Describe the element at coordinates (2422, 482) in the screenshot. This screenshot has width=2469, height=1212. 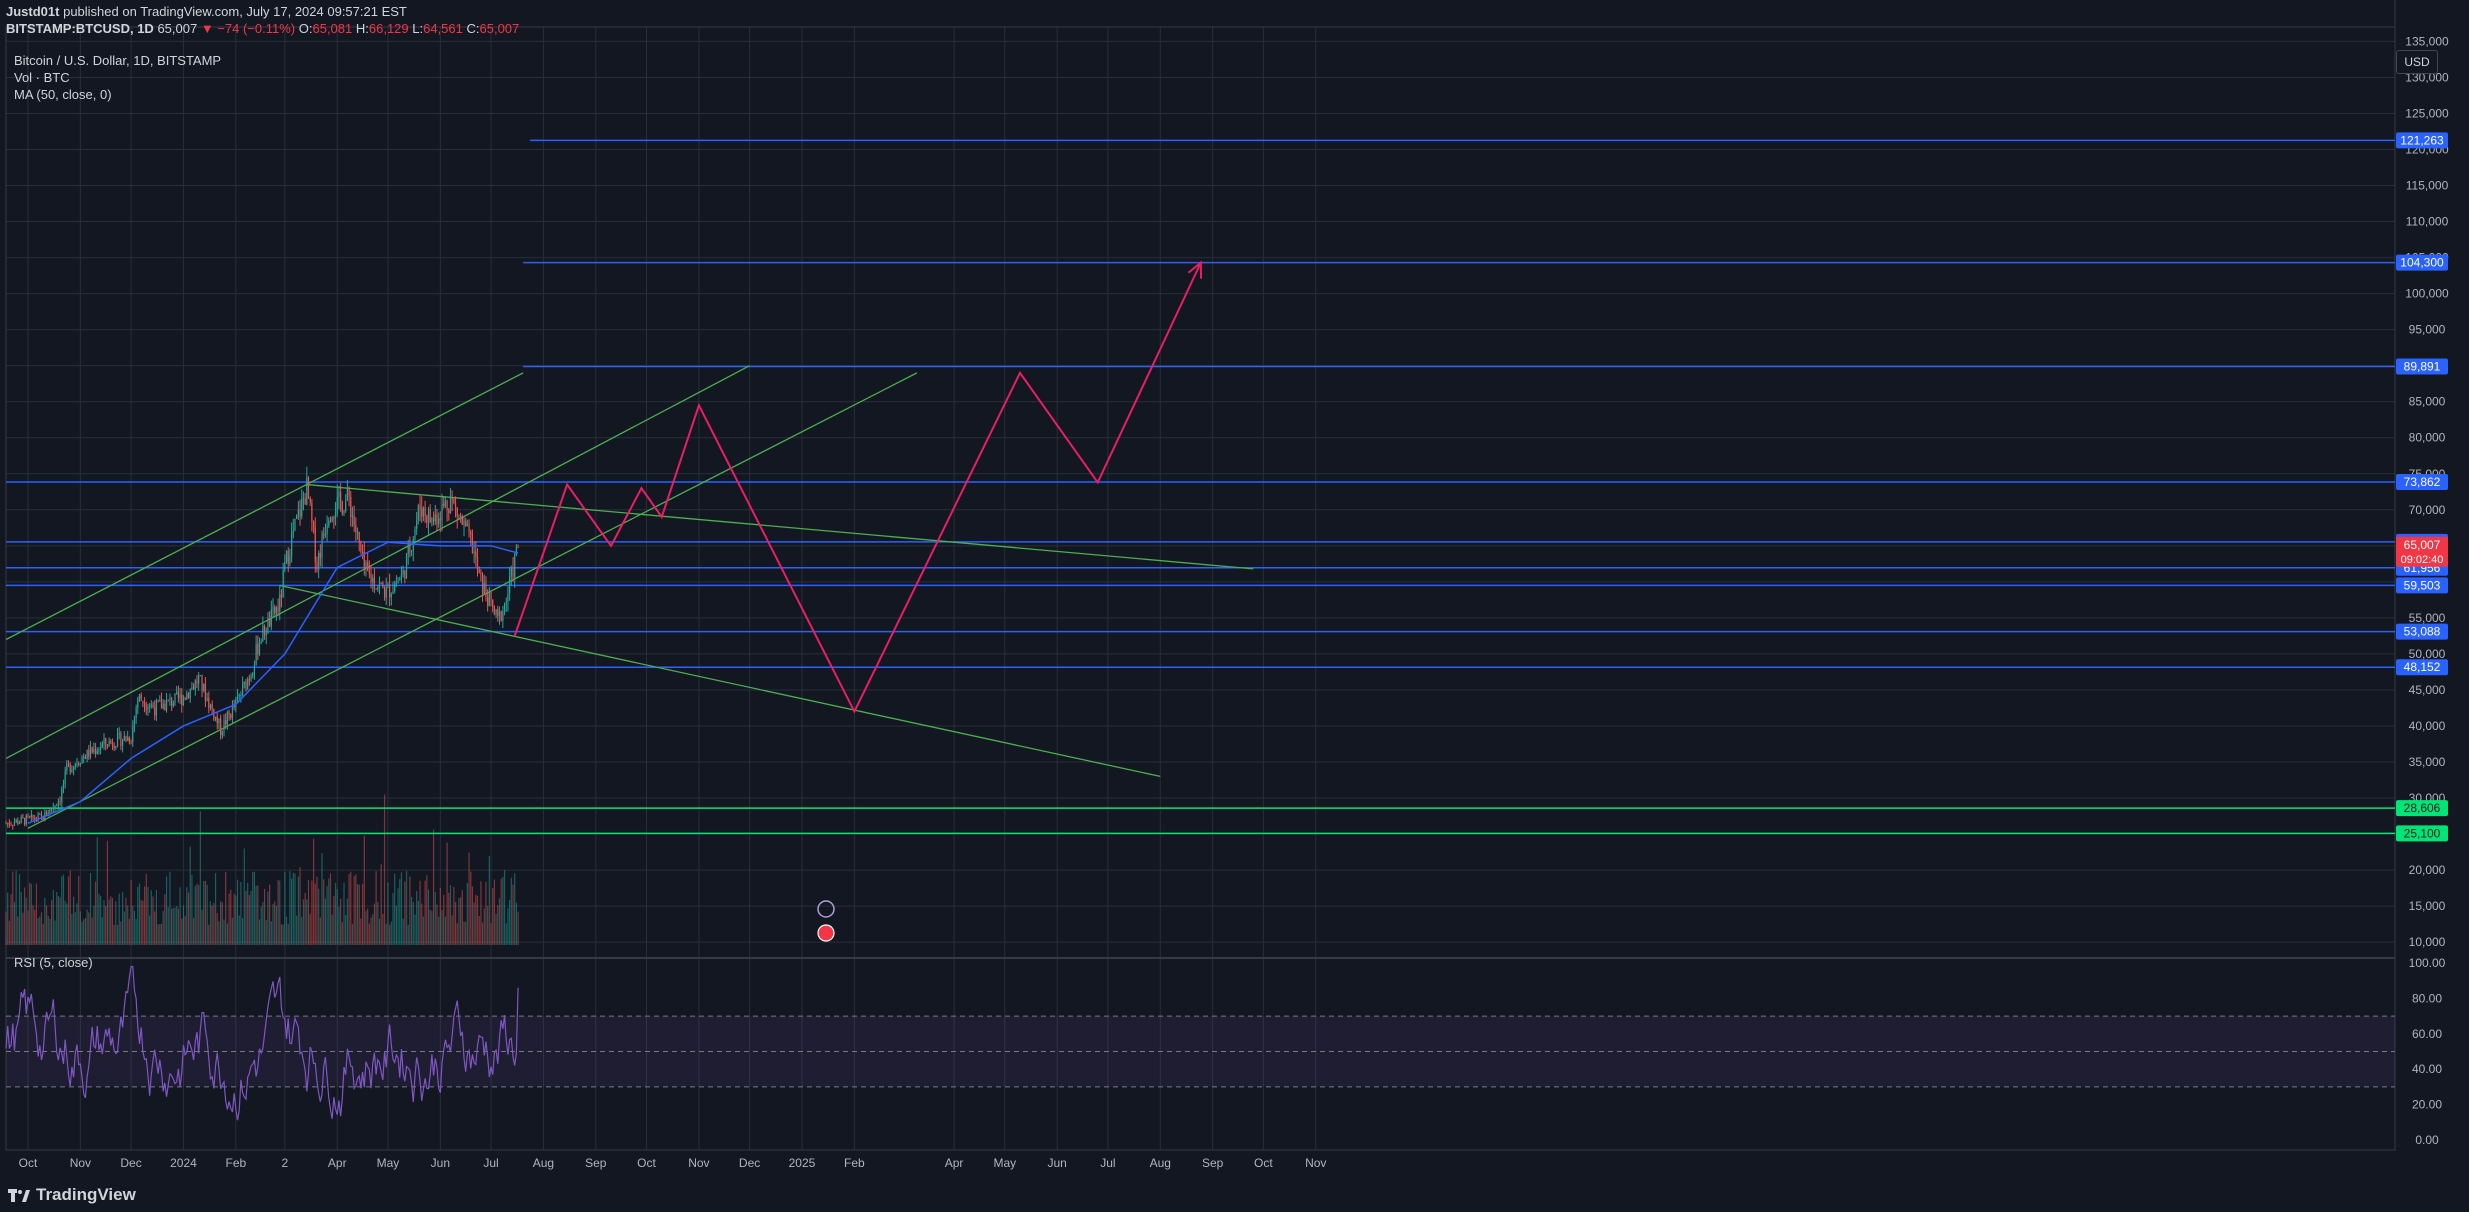
I see `level-label: 73,862` at that location.